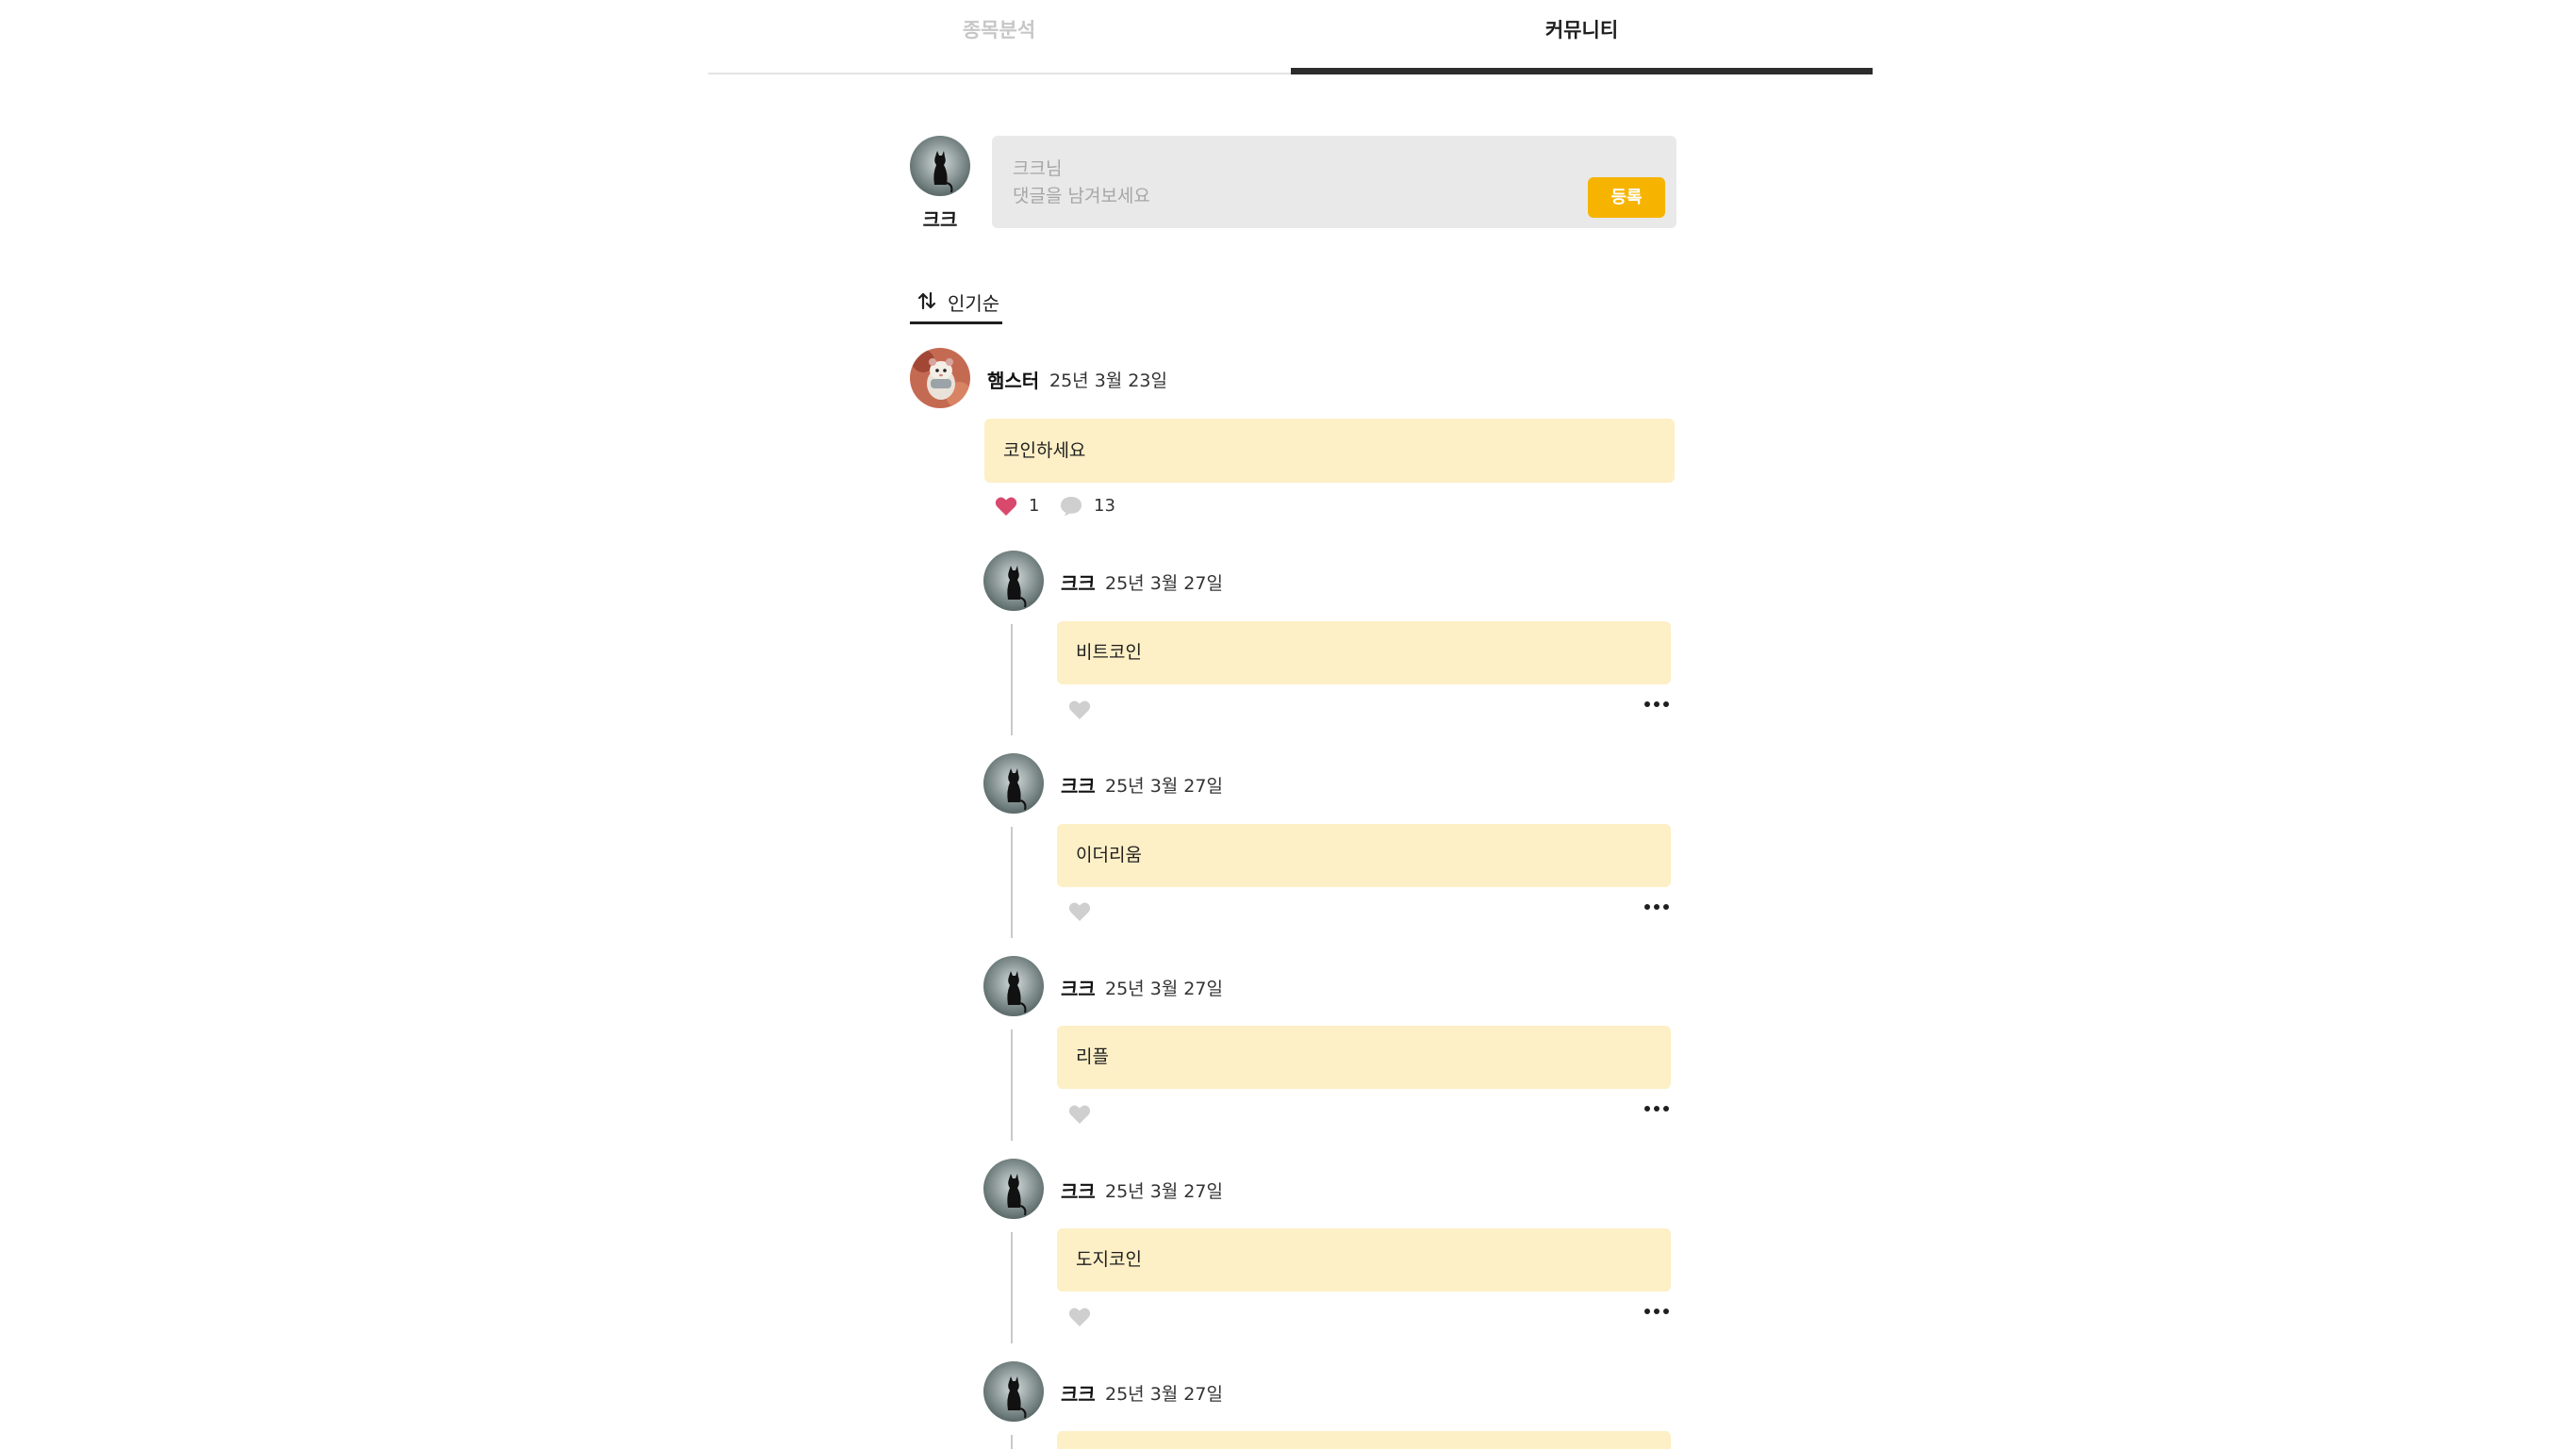 This screenshot has height=1449, width=2576. I want to click on reply-count: 13, so click(1104, 506).